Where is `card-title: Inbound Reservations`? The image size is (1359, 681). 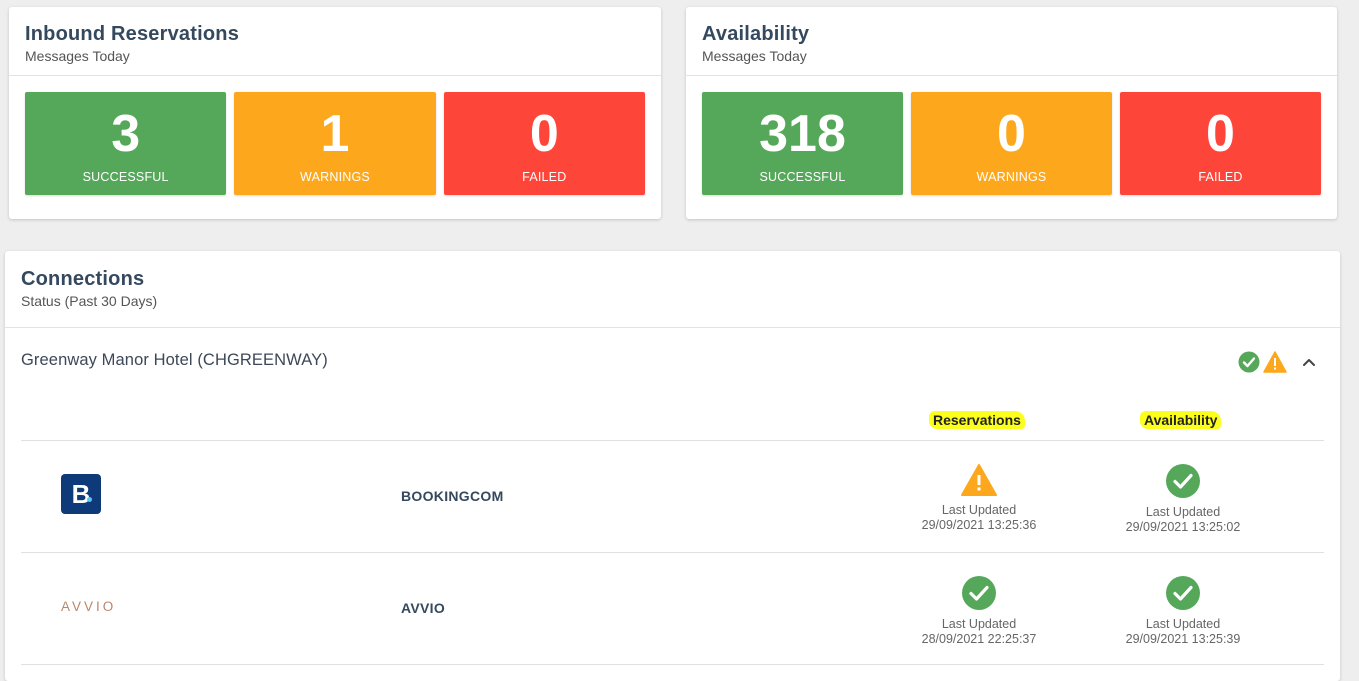 card-title: Inbound Reservations is located at coordinates (132, 34).